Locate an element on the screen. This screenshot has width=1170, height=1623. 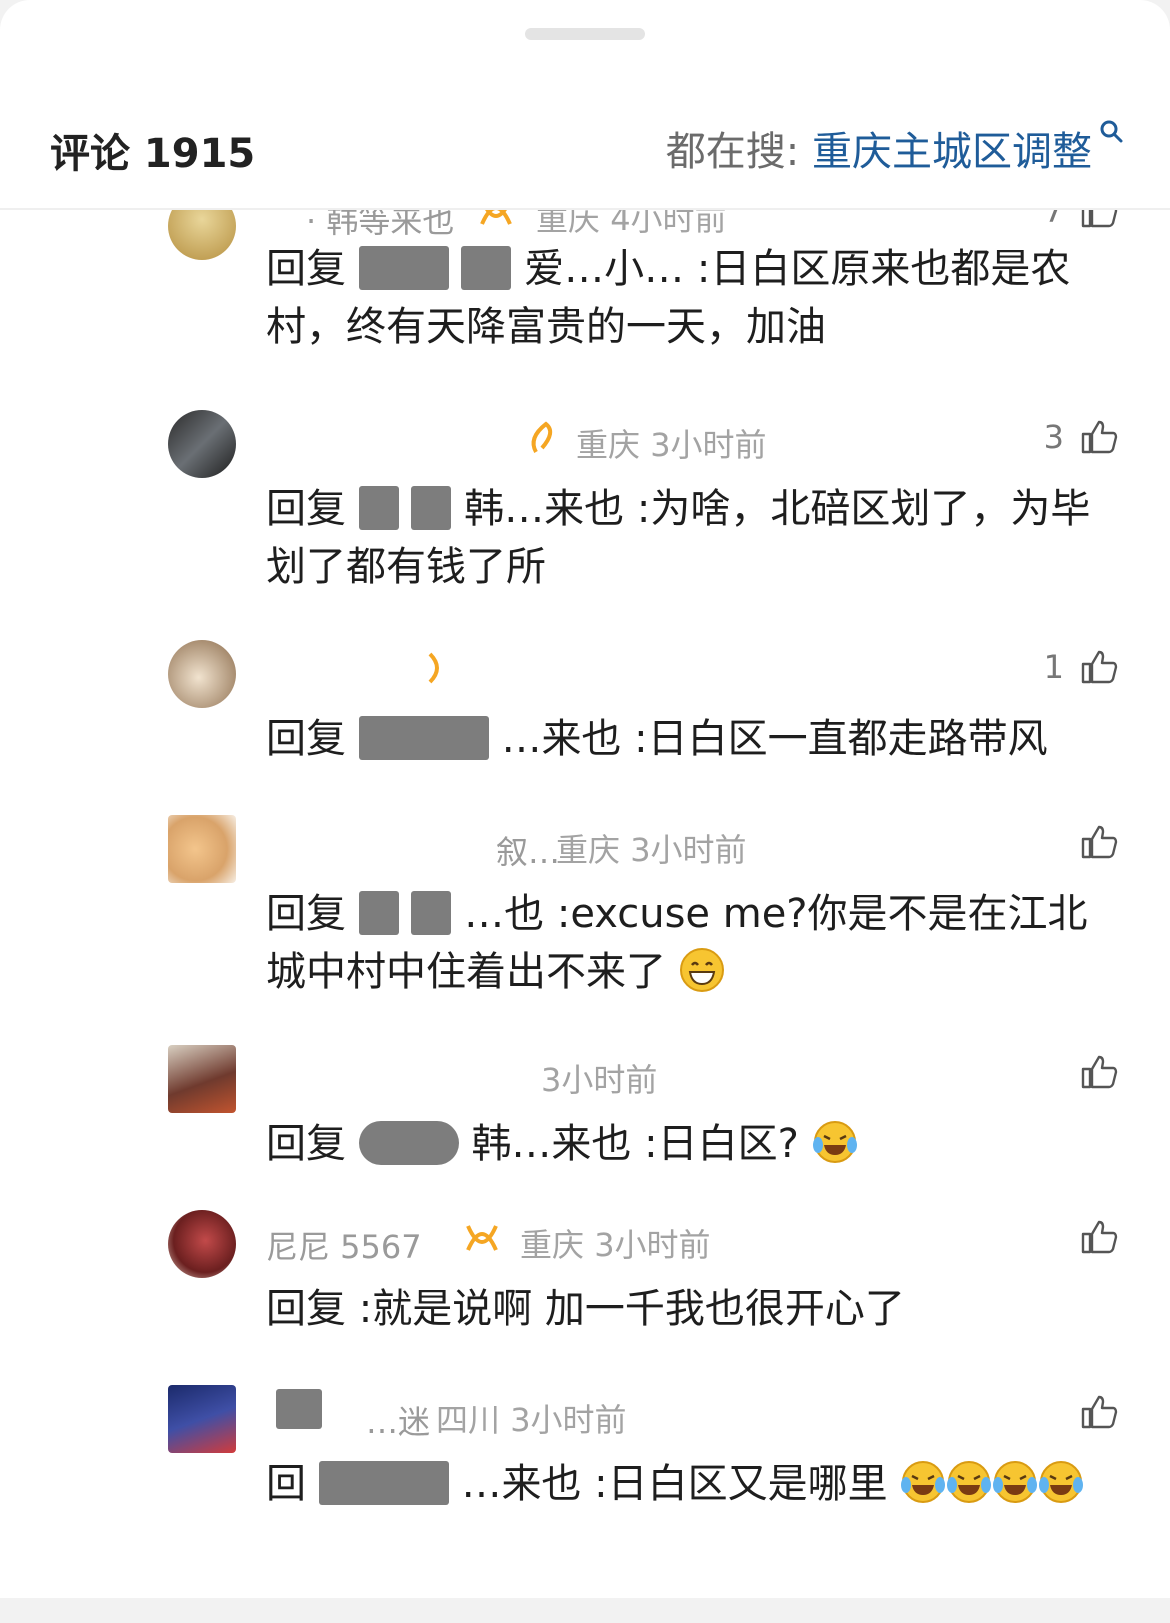
like-count: 7 is located at coordinates (1053, 220).